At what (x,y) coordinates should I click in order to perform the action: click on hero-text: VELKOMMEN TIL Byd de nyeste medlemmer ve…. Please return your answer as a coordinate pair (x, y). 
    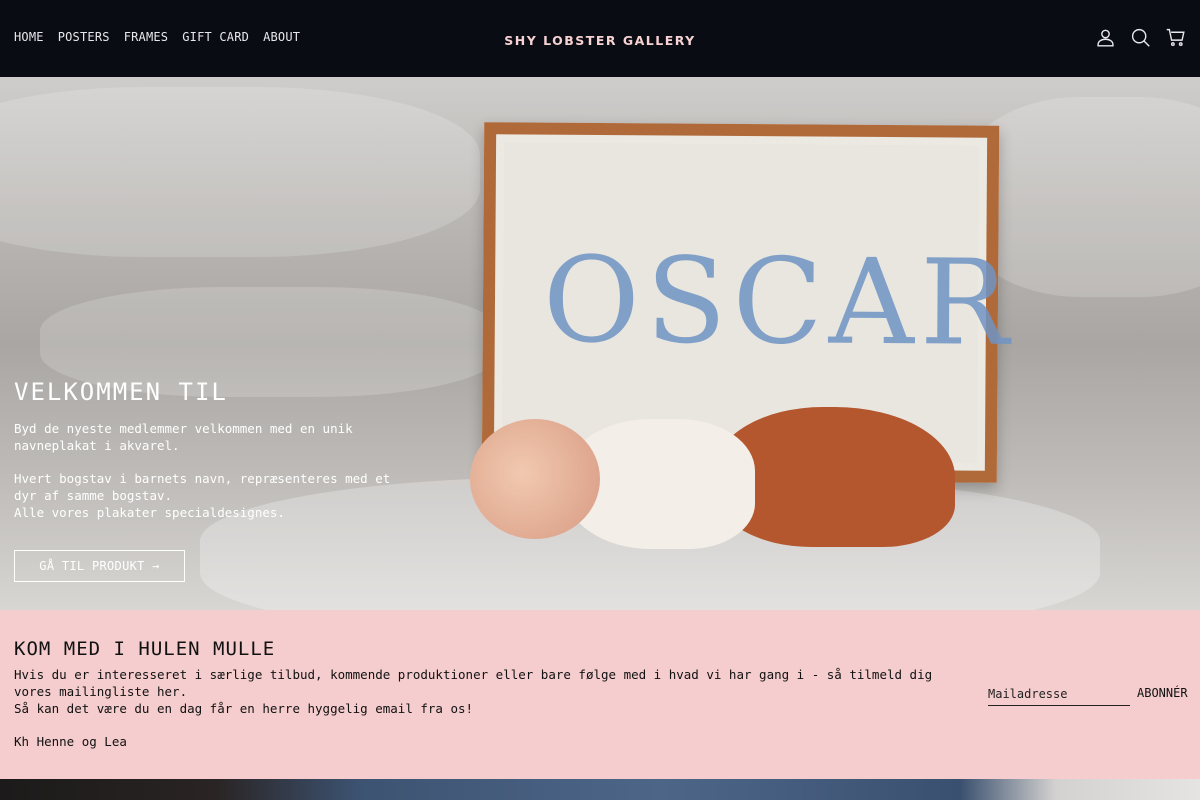
    Looking at the image, I should click on (209, 449).